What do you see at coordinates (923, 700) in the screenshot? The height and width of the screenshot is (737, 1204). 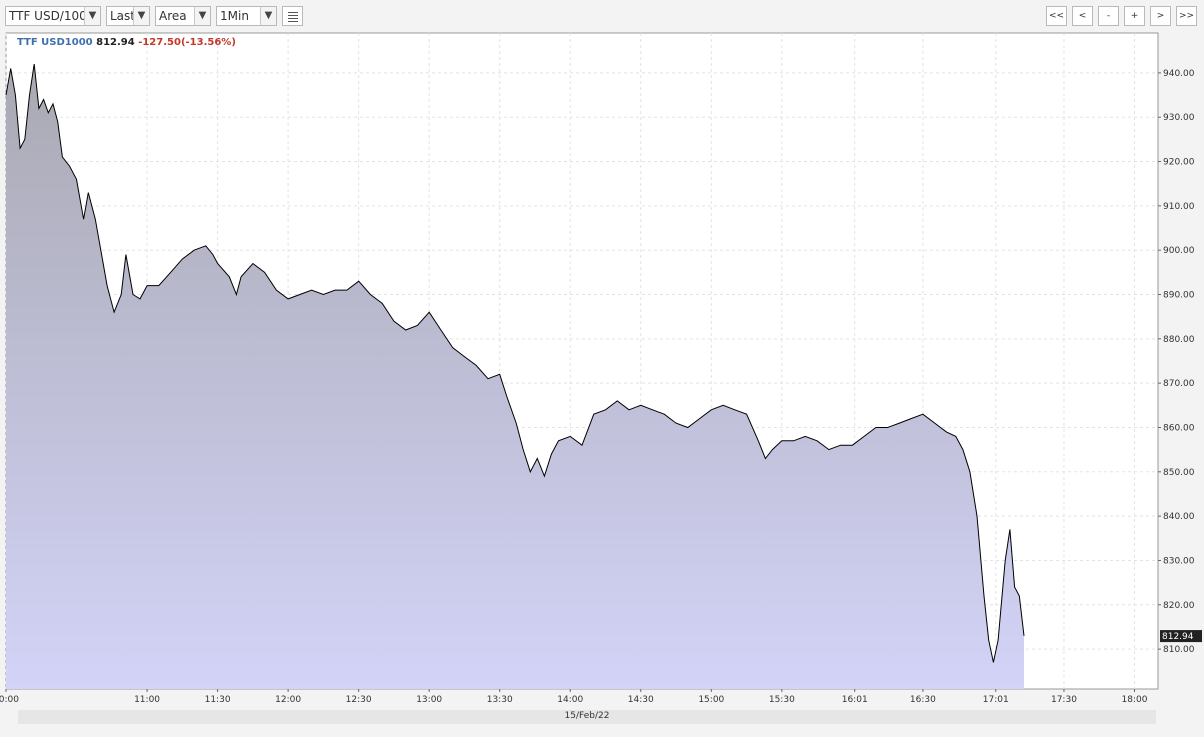 I see `x-tick-label: 16:30` at bounding box center [923, 700].